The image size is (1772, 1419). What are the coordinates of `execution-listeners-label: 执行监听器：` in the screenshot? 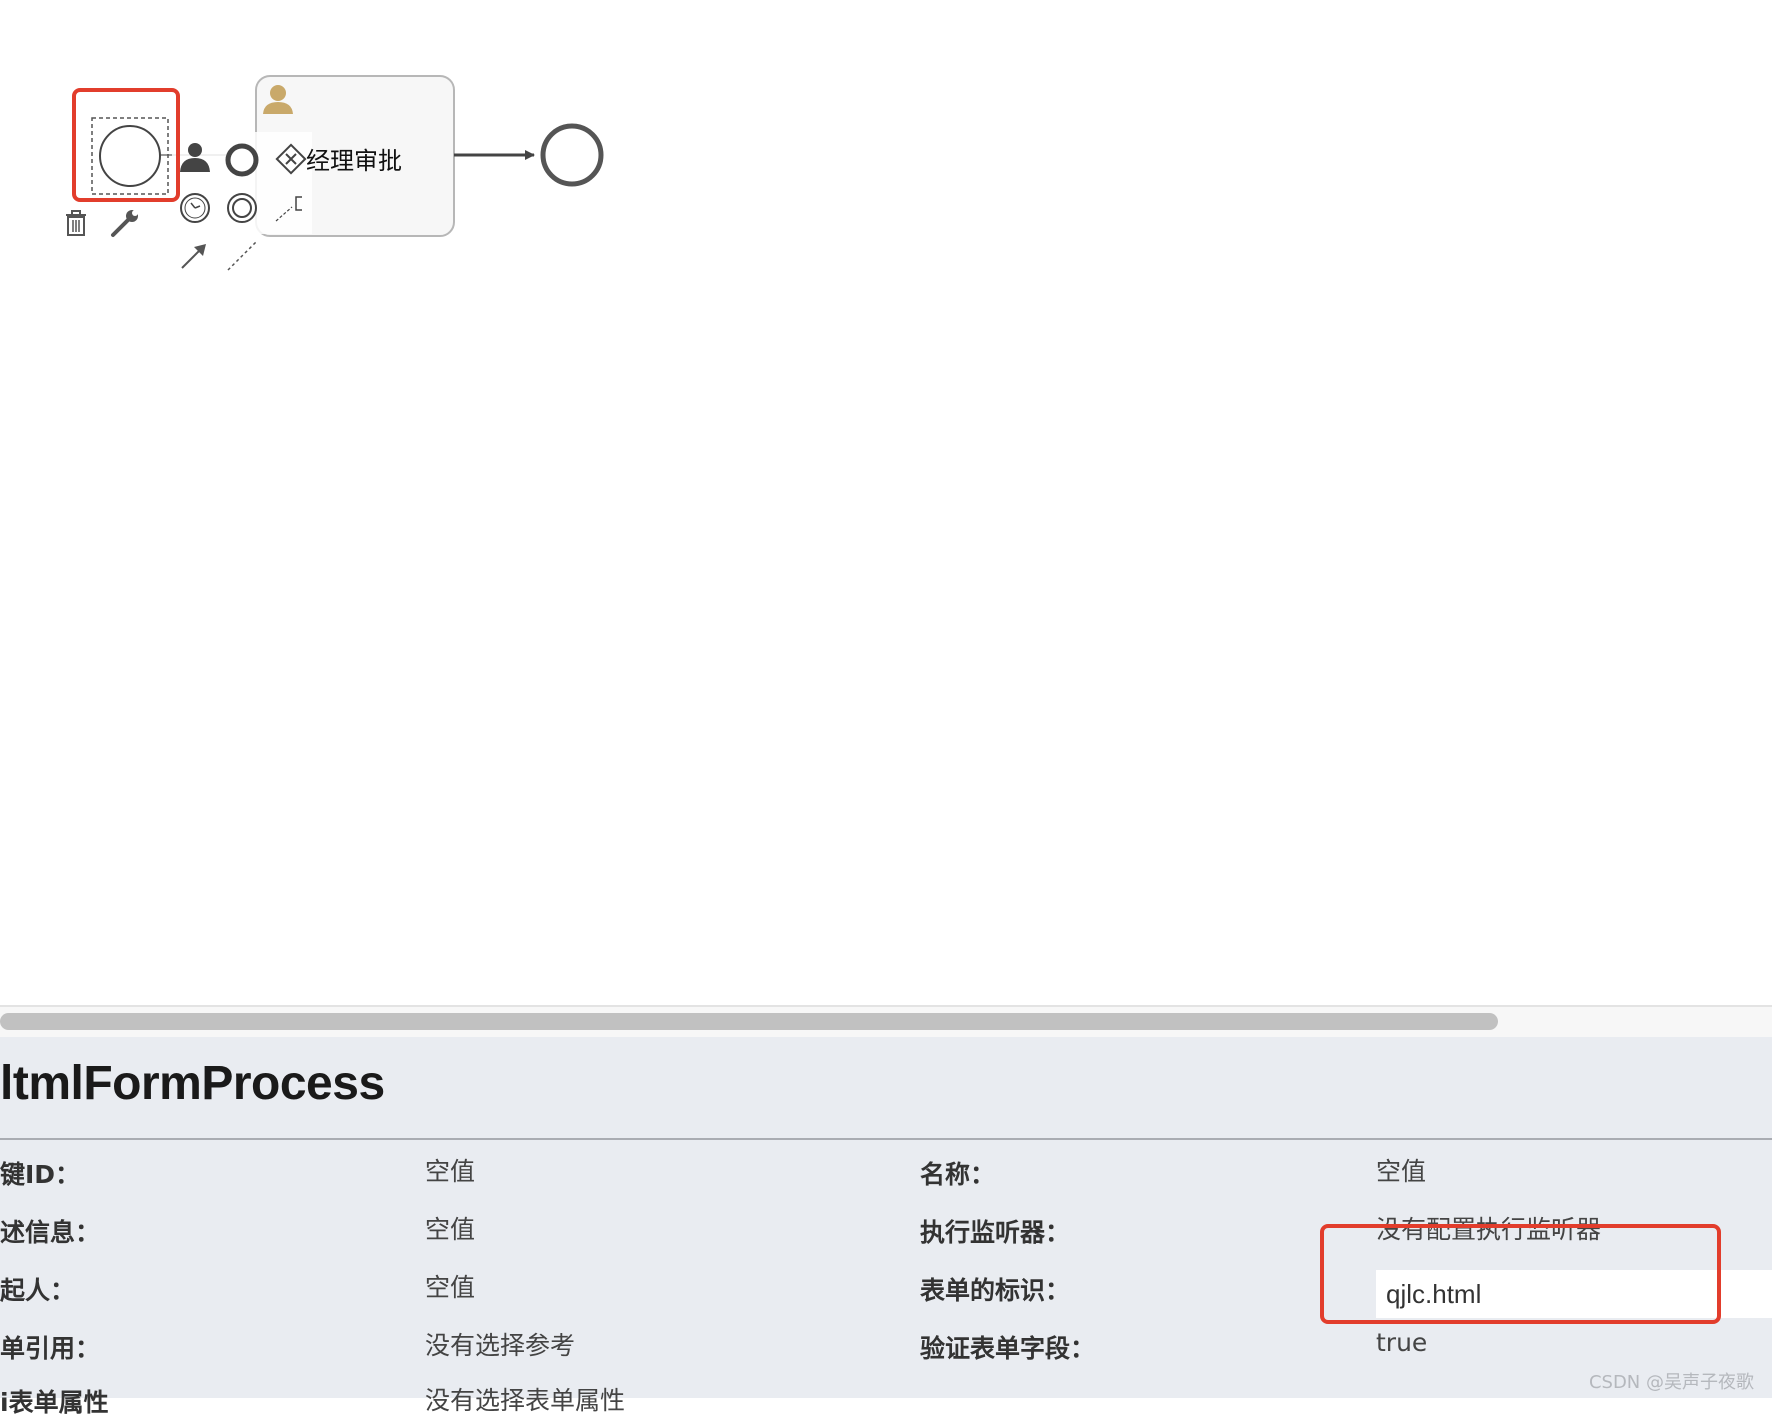 It's located at (995, 1232).